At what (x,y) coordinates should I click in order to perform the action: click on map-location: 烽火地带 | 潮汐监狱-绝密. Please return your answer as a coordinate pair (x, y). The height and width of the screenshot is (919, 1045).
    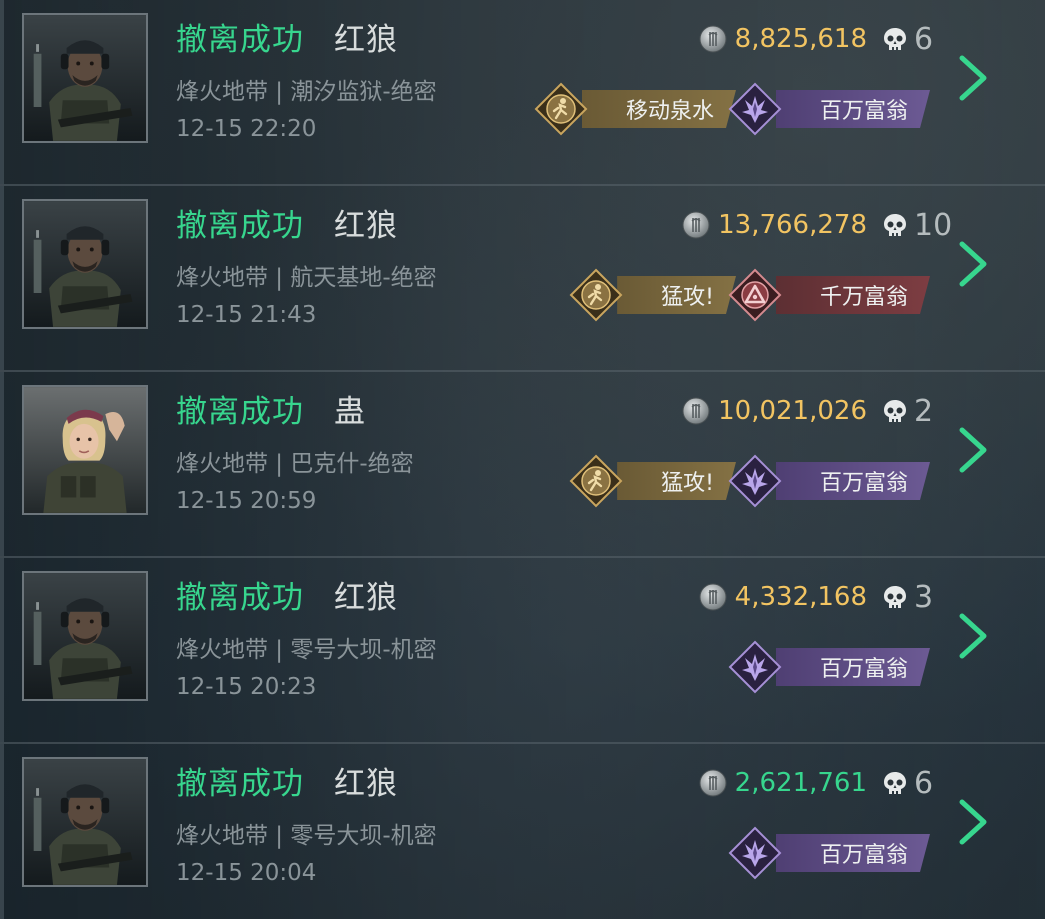
    Looking at the image, I should click on (306, 92).